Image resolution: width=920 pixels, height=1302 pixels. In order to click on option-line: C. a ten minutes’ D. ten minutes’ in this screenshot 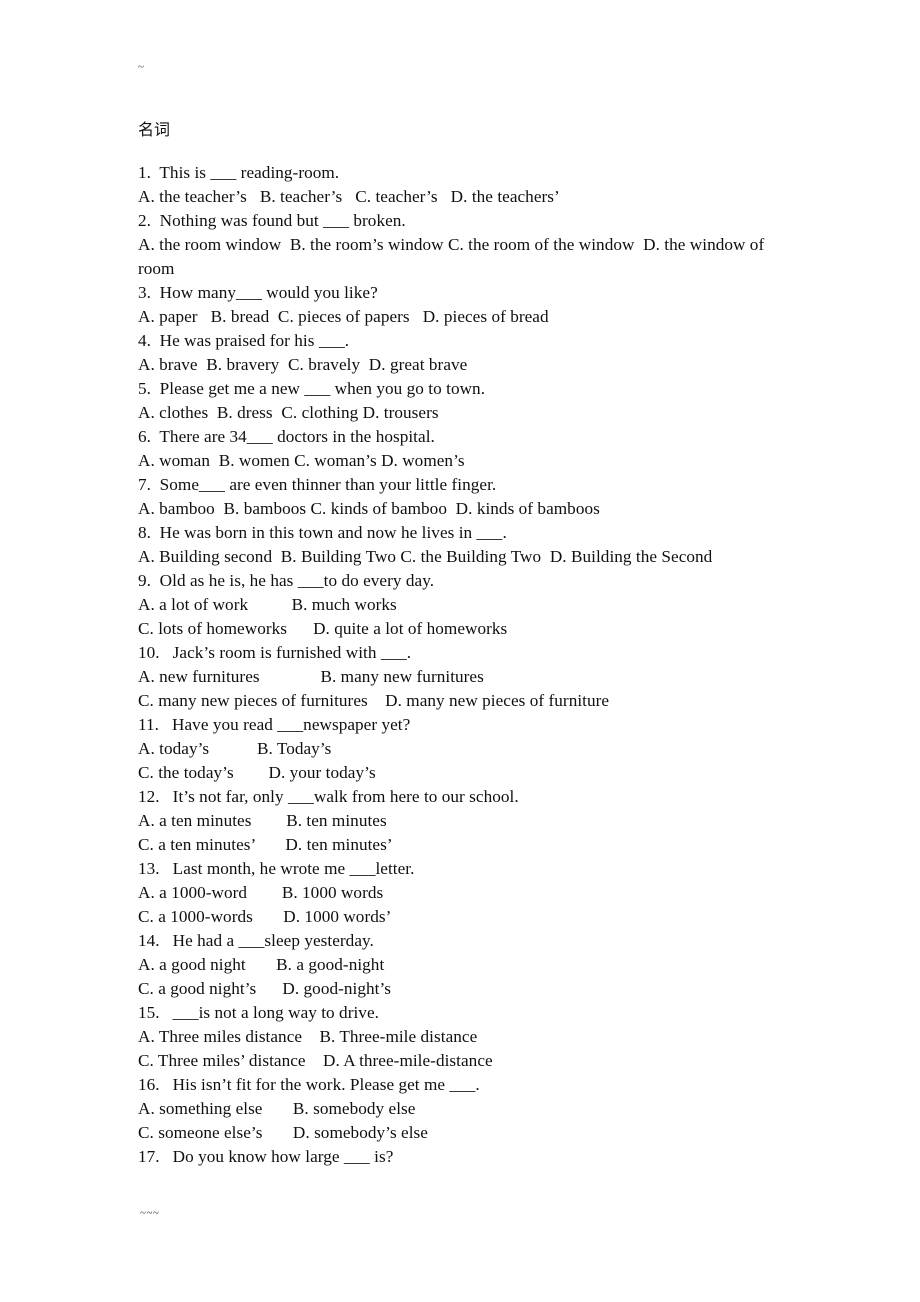, I will do `click(265, 844)`.